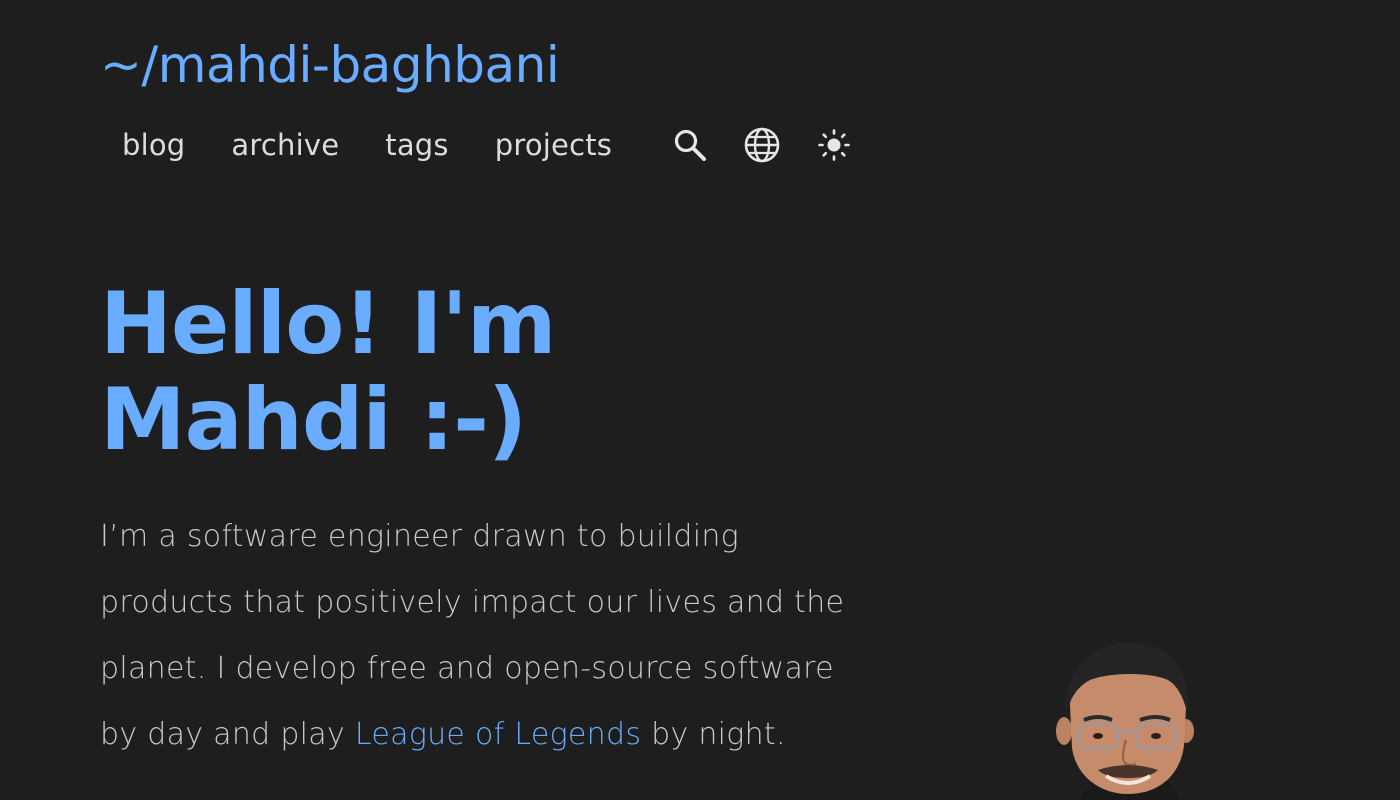 This screenshot has width=1400, height=800. I want to click on theme-toggle-button, so click(834, 145).